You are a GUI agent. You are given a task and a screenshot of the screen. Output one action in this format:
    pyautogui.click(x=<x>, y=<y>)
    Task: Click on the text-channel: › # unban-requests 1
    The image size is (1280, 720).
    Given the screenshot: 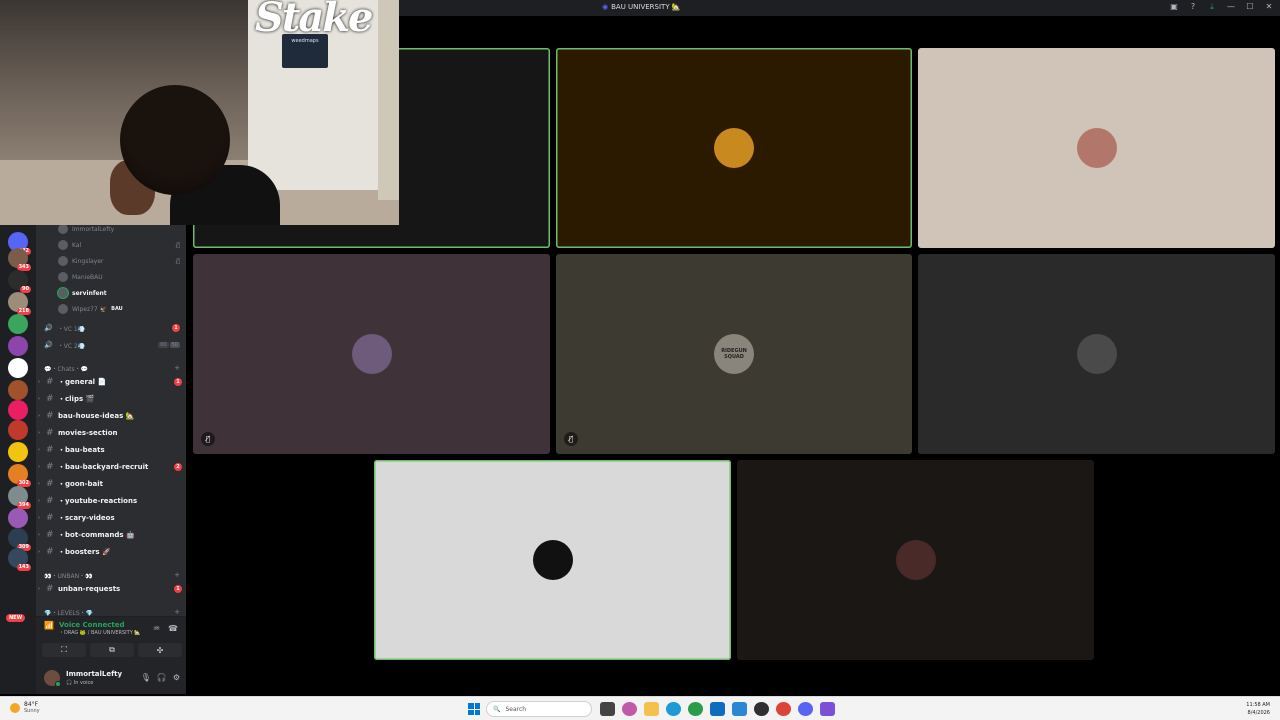 What is the action you would take?
    pyautogui.click(x=109, y=589)
    